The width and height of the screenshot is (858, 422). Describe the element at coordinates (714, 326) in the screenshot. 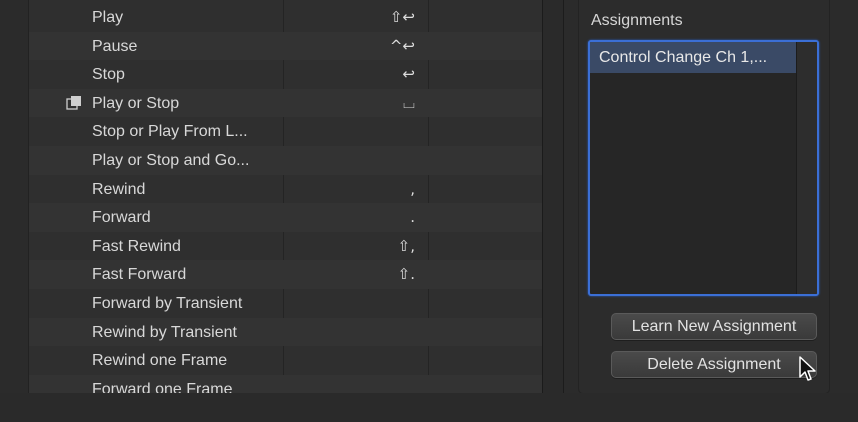

I see `learn-new-assignment-button: Learn New Assignment` at that location.